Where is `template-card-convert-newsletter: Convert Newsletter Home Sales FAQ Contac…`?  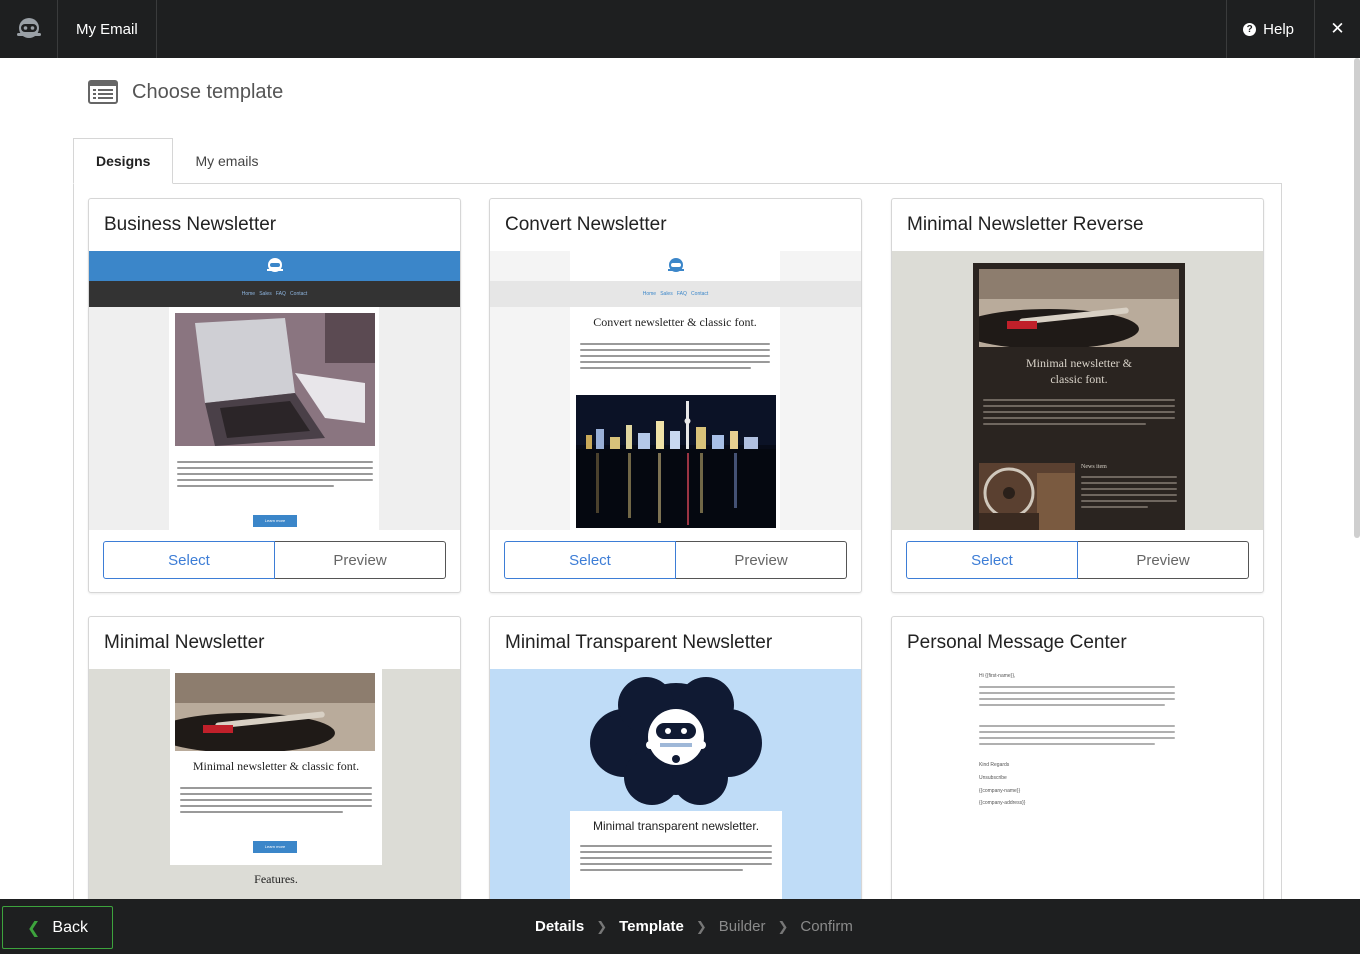
template-card-convert-newsletter: Convert Newsletter Home Sales FAQ Contac… is located at coordinates (675, 395).